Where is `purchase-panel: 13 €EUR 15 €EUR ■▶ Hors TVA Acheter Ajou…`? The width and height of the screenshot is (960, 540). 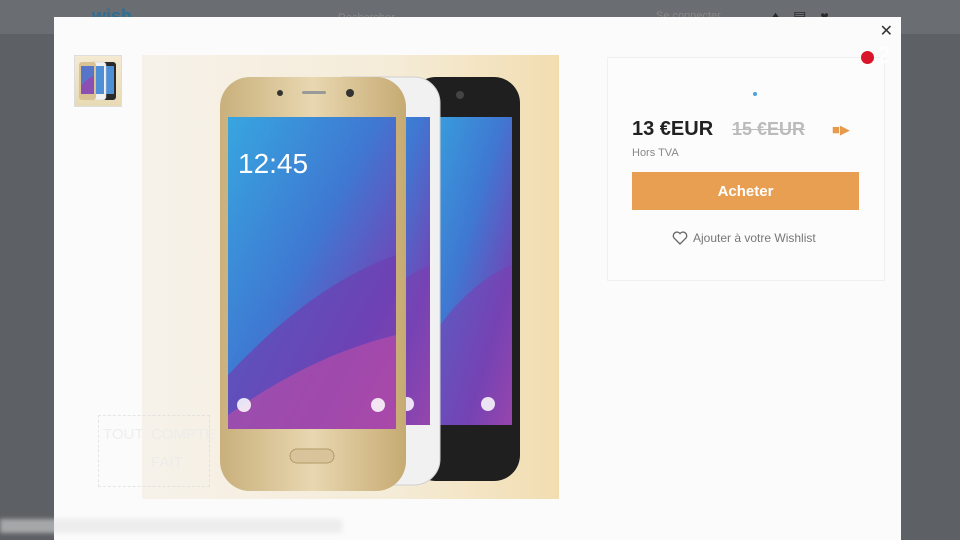
purchase-panel: 13 €EUR 15 €EUR ■▶ Hors TVA Acheter Ajou… is located at coordinates (746, 169).